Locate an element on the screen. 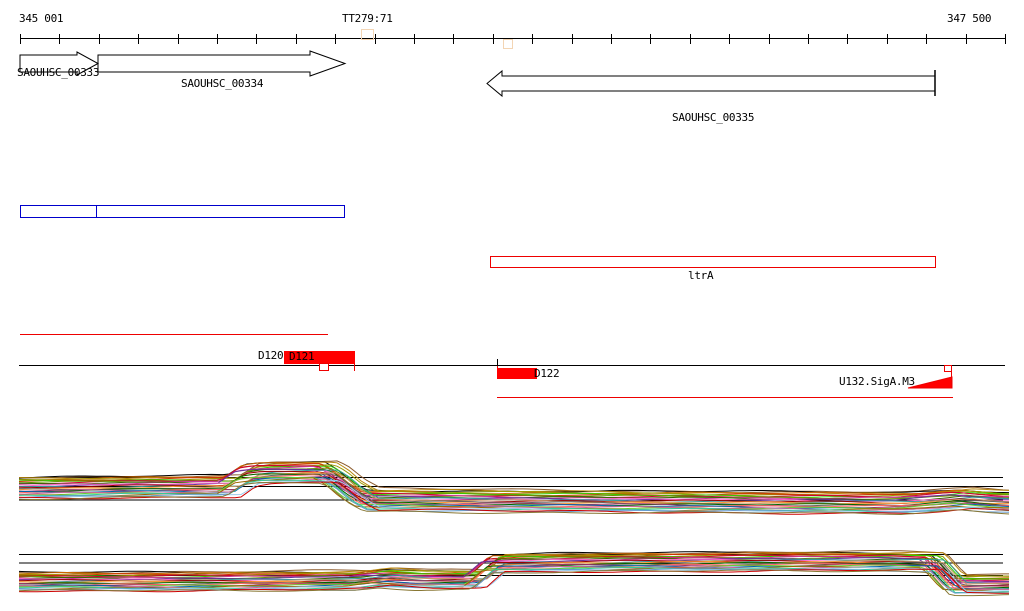  coverage-trace is located at coordinates (514, 487).